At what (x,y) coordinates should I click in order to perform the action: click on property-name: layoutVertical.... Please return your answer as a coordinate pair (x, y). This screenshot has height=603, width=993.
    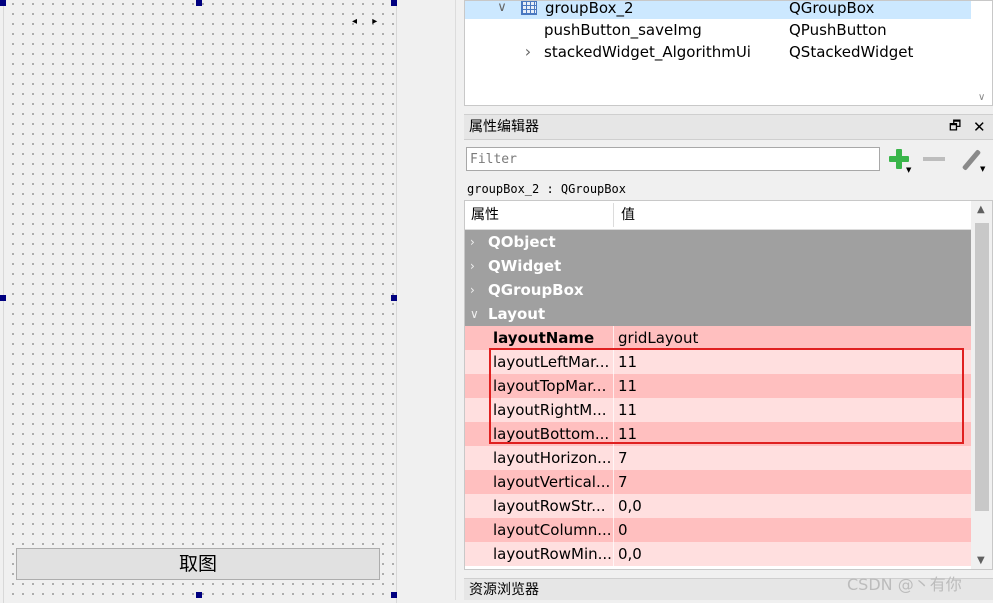
    Looking at the image, I should click on (552, 482).